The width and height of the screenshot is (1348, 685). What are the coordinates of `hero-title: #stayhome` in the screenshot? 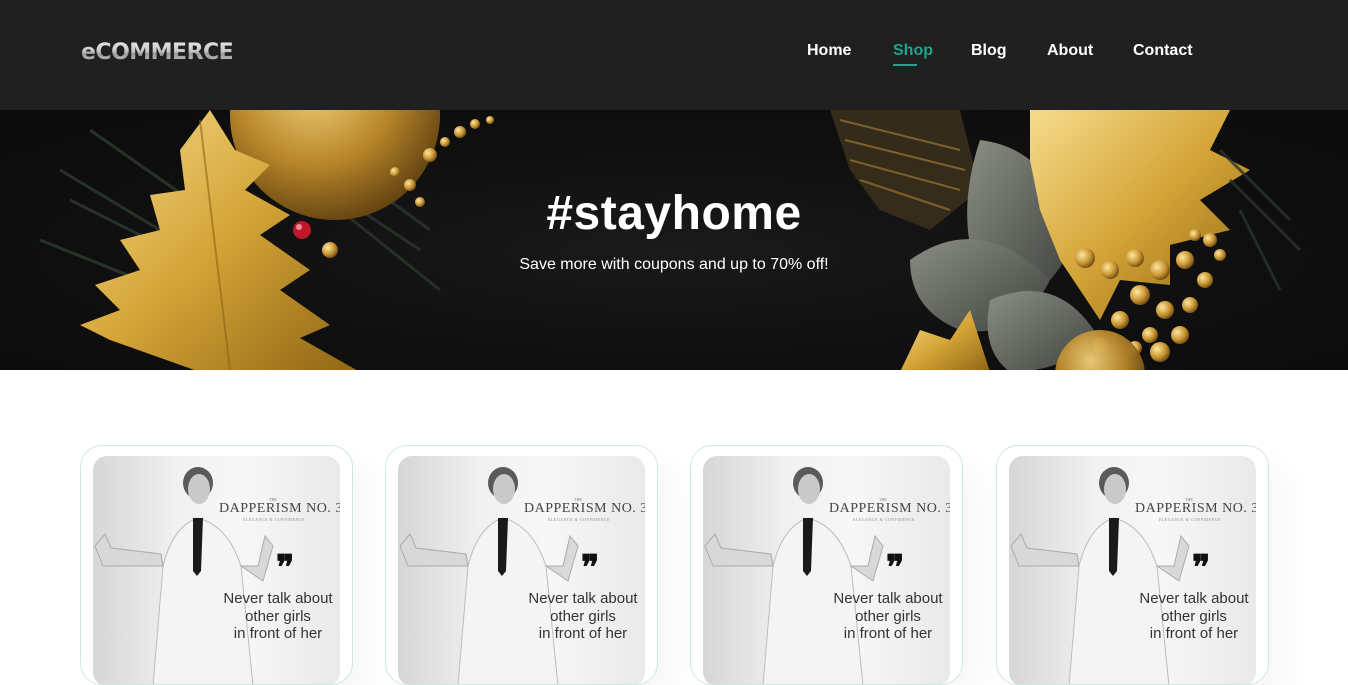 It's located at (674, 213).